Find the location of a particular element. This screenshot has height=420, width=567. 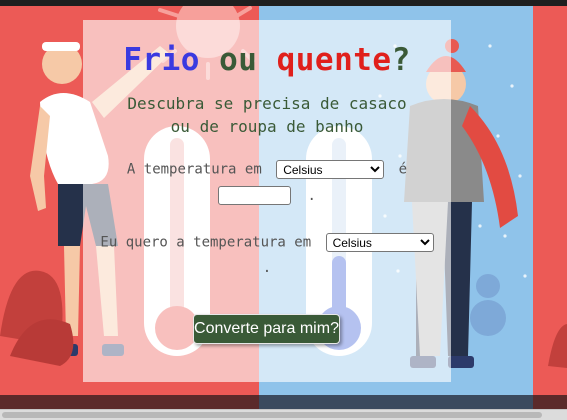

result-row: . is located at coordinates (267, 268).